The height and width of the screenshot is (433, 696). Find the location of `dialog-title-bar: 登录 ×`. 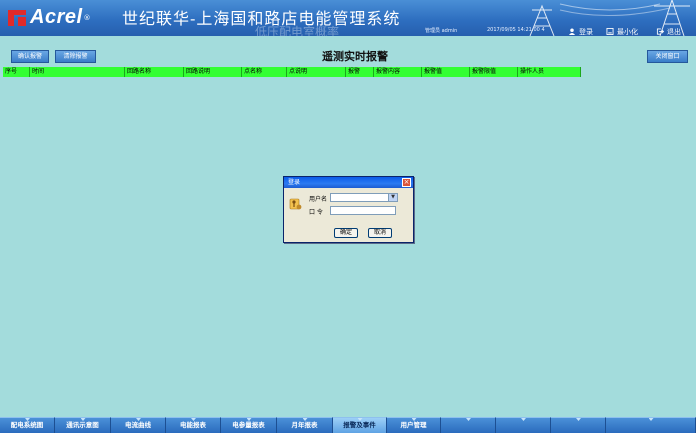

dialog-title-bar: 登录 × is located at coordinates (348, 182).